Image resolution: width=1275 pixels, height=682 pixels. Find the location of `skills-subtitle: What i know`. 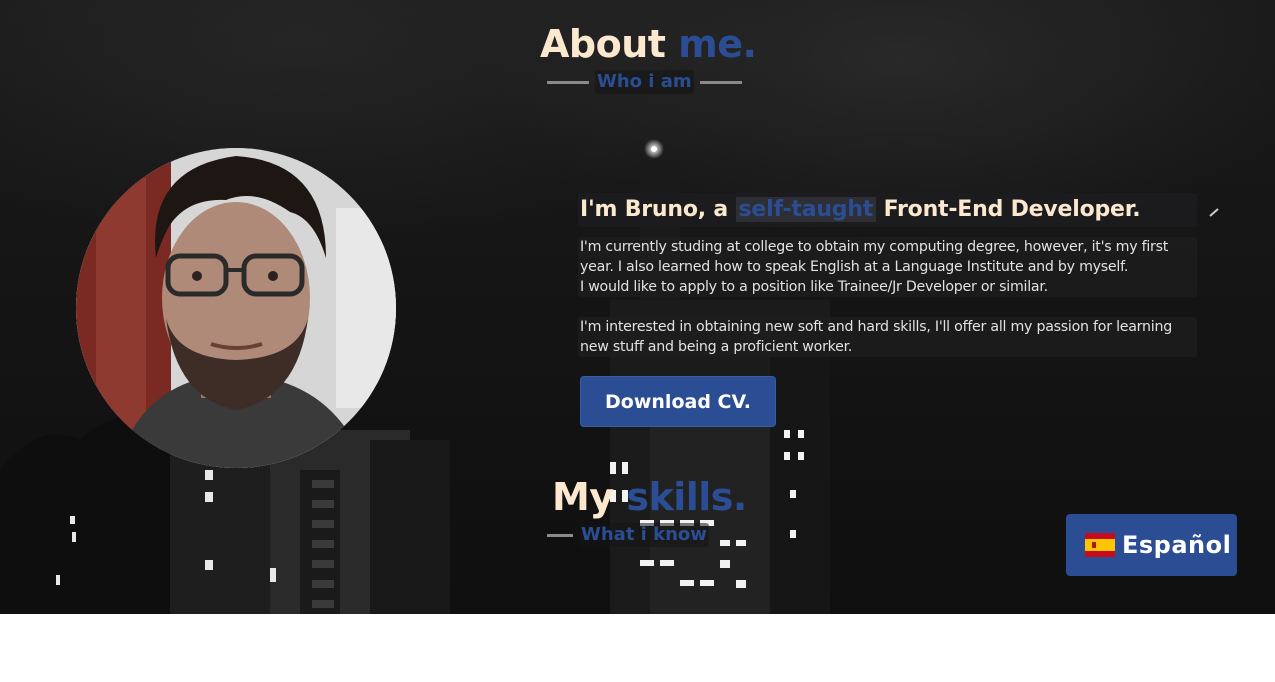

skills-subtitle: What i know is located at coordinates (628, 535).